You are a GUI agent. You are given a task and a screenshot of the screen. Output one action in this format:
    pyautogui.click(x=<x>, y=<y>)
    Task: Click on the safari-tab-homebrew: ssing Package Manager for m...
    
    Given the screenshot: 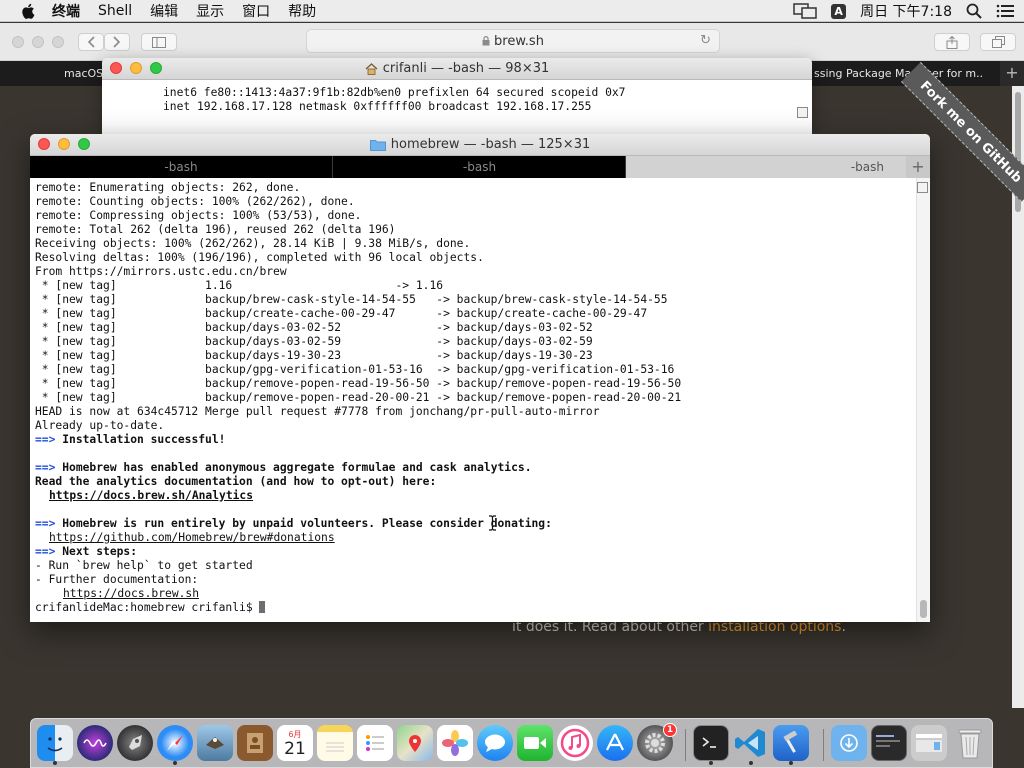 What is the action you would take?
    pyautogui.click(x=899, y=73)
    